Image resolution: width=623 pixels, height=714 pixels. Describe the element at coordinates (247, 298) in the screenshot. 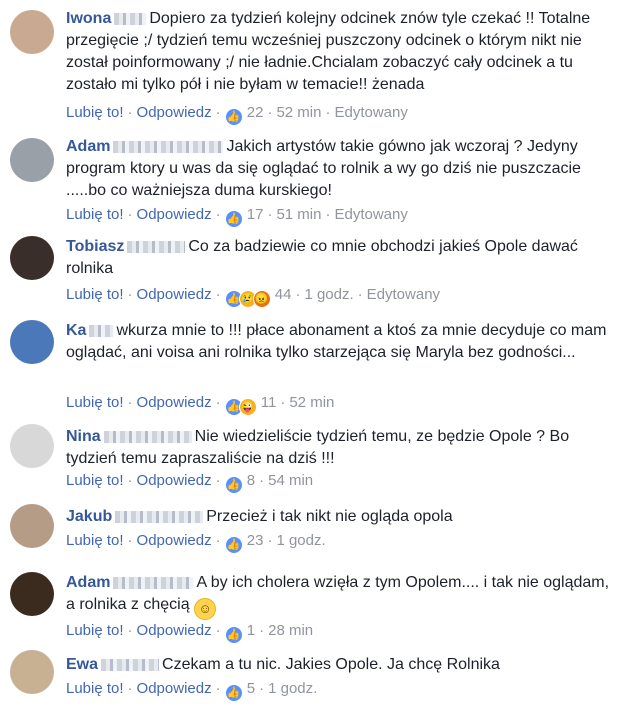

I see `reactions: 👍😢😠` at that location.